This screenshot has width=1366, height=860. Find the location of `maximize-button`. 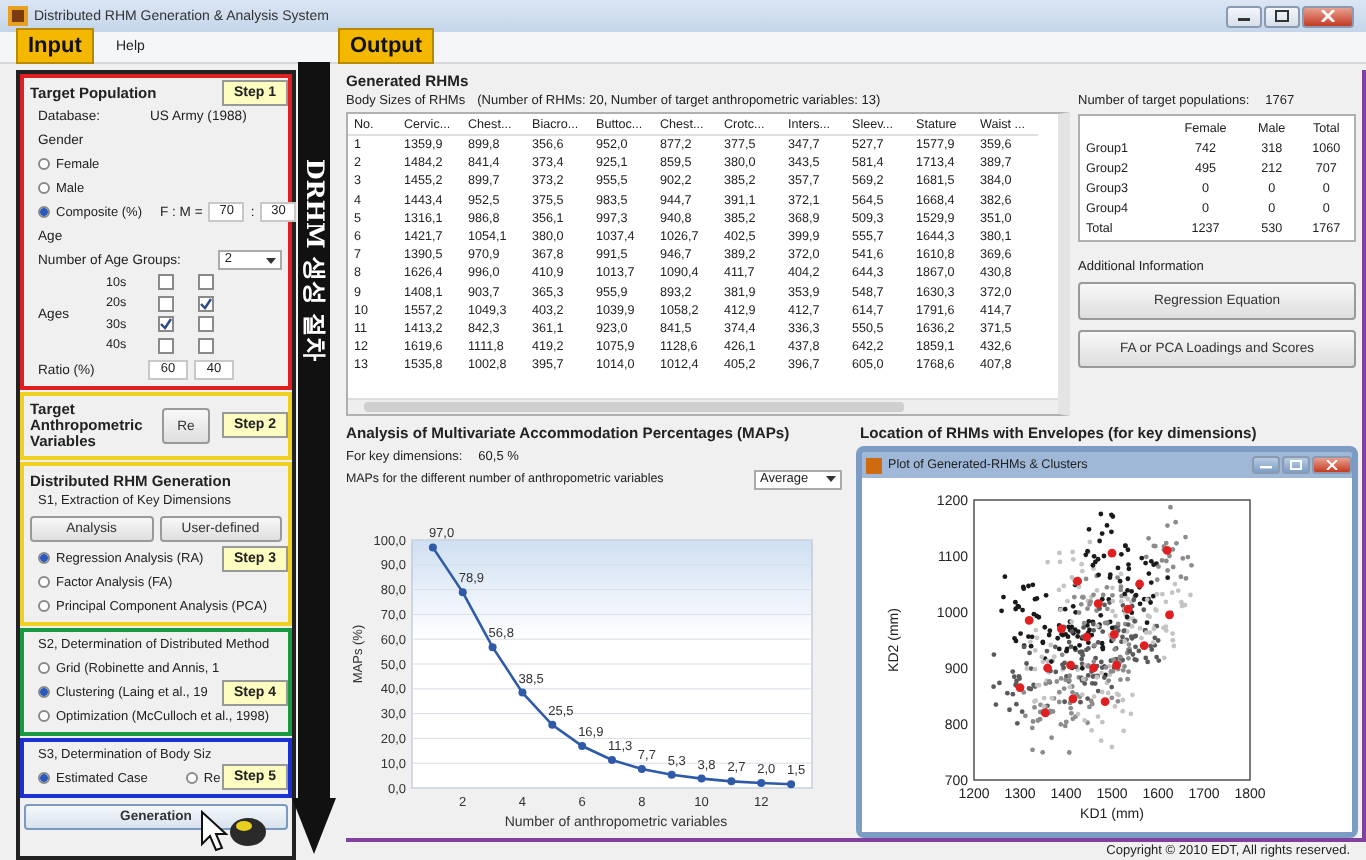

maximize-button is located at coordinates (1282, 16).